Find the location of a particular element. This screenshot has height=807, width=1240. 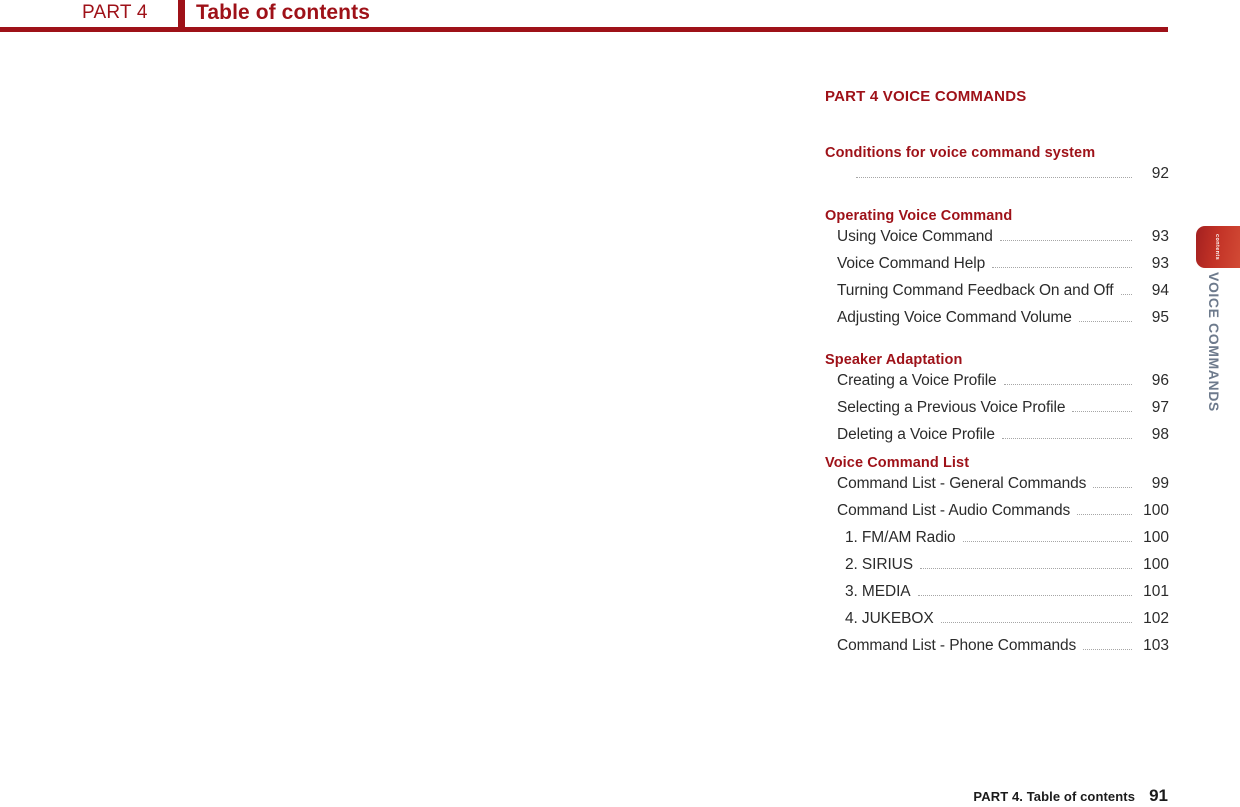

toc-entry: Turning Command Feedback On and Off 94 is located at coordinates (1003, 295).